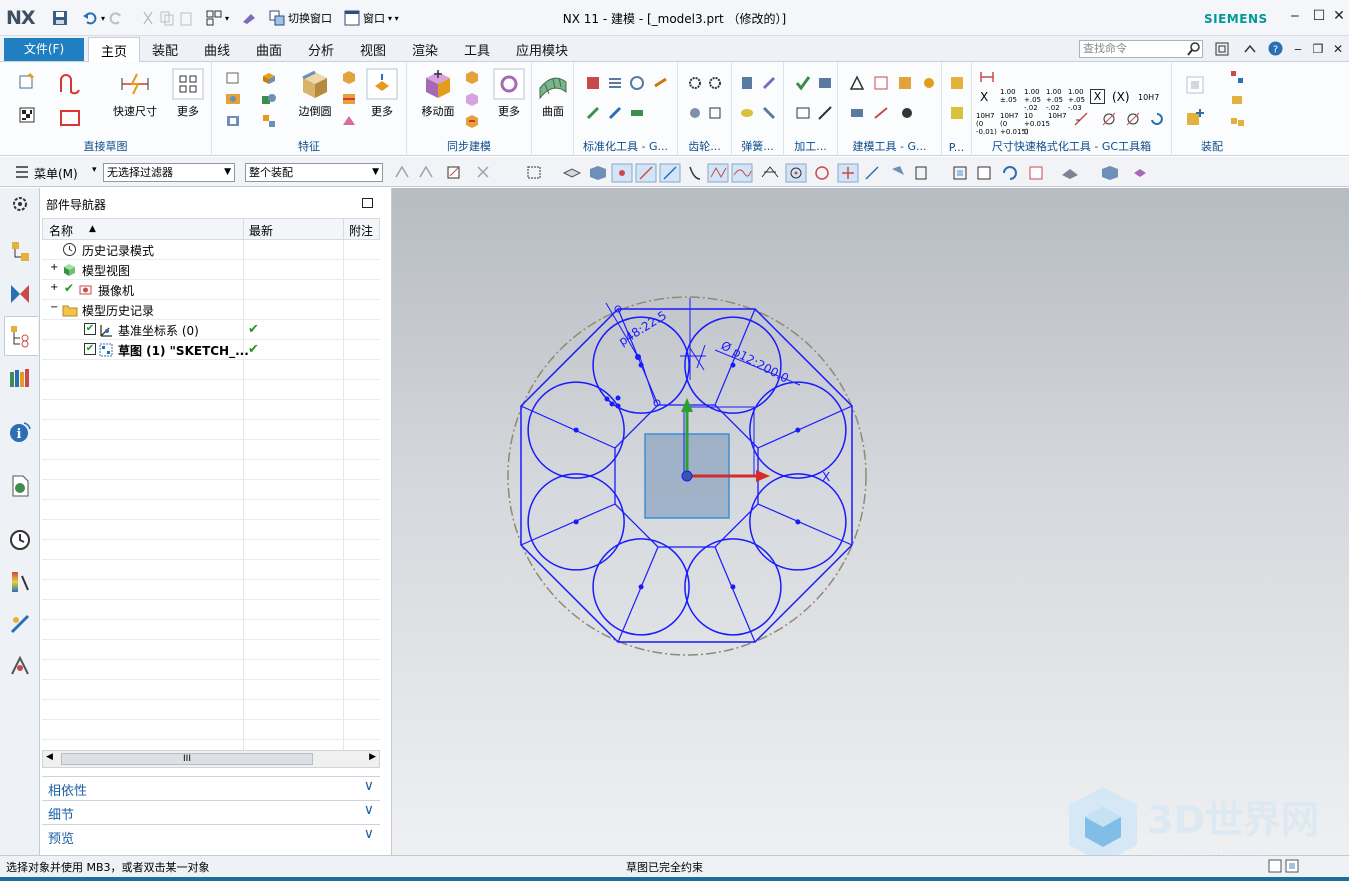 The height and width of the screenshot is (881, 1349). What do you see at coordinates (1037, 124) in the screenshot?
I see `dim-fit4-button: 10 +0.015 0` at bounding box center [1037, 124].